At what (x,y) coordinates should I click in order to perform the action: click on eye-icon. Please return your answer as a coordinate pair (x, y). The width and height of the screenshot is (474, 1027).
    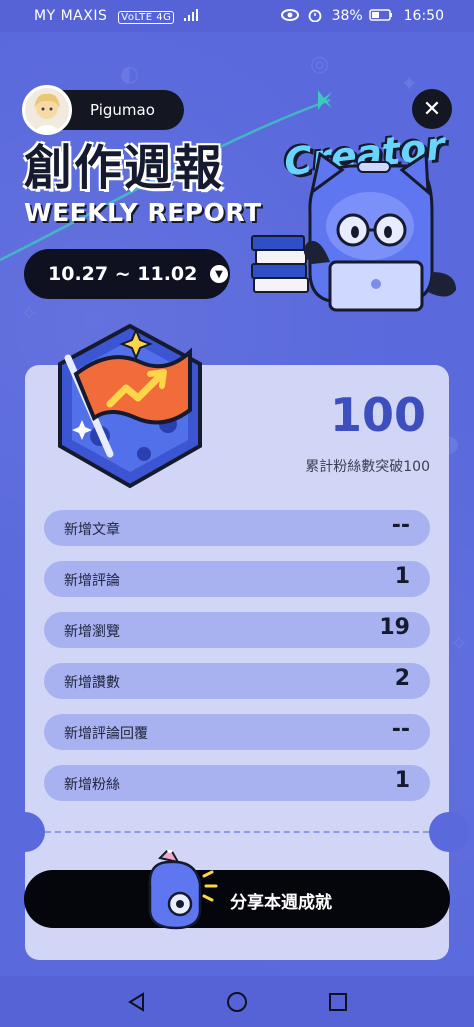
    Looking at the image, I should click on (289, 15).